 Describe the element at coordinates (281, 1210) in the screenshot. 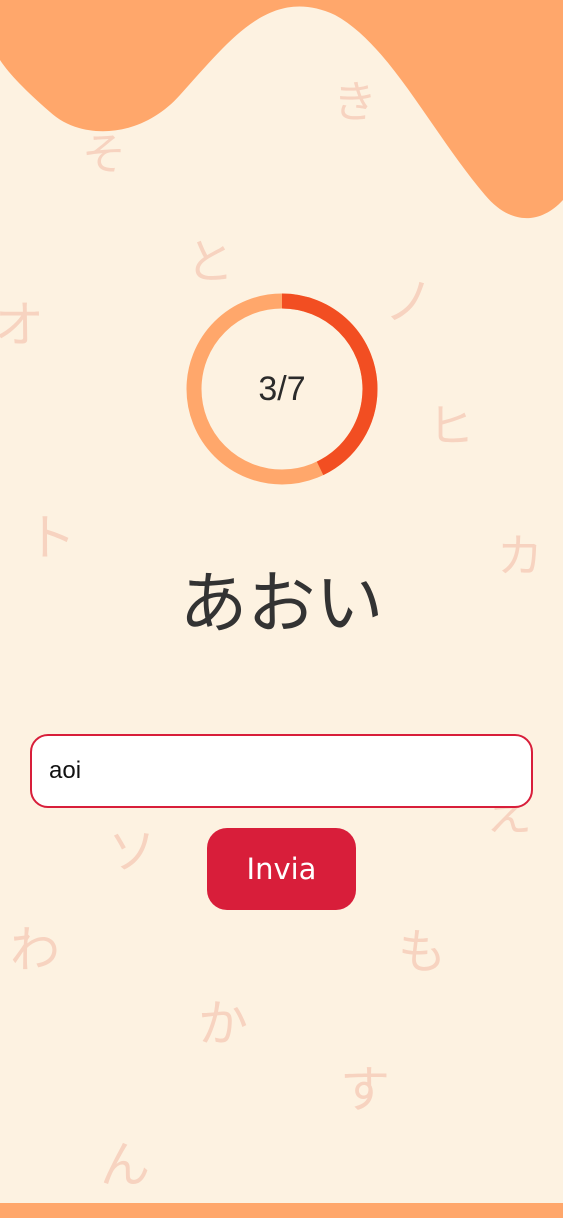

I see `bottom-bar` at that location.